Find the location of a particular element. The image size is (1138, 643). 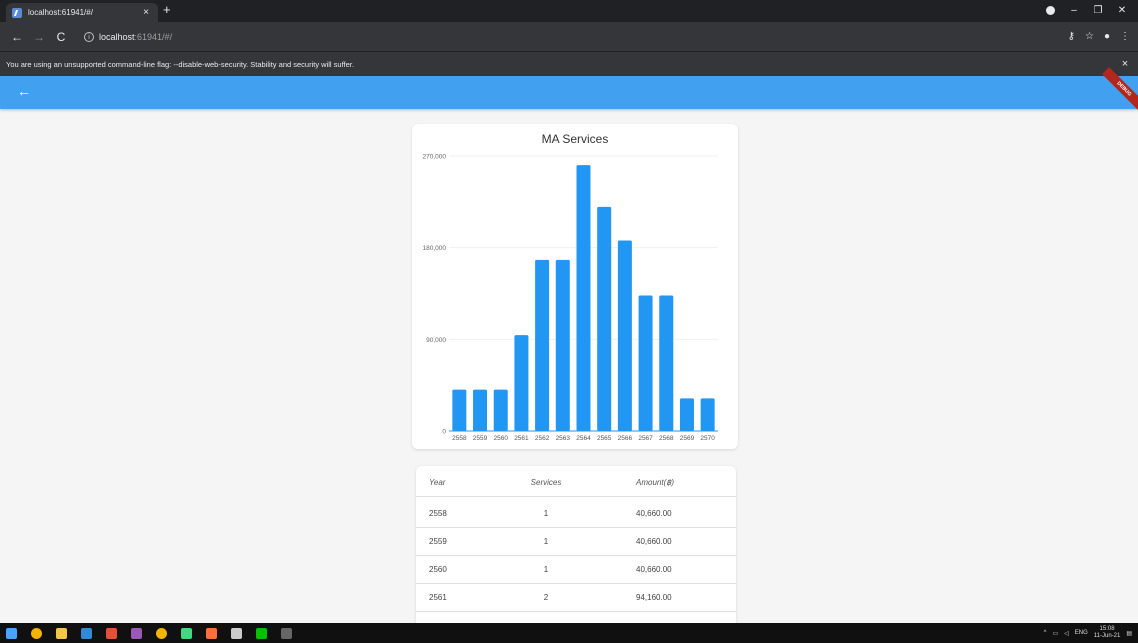

clock: 15:08 11-Jun-21 is located at coordinates (1107, 633).